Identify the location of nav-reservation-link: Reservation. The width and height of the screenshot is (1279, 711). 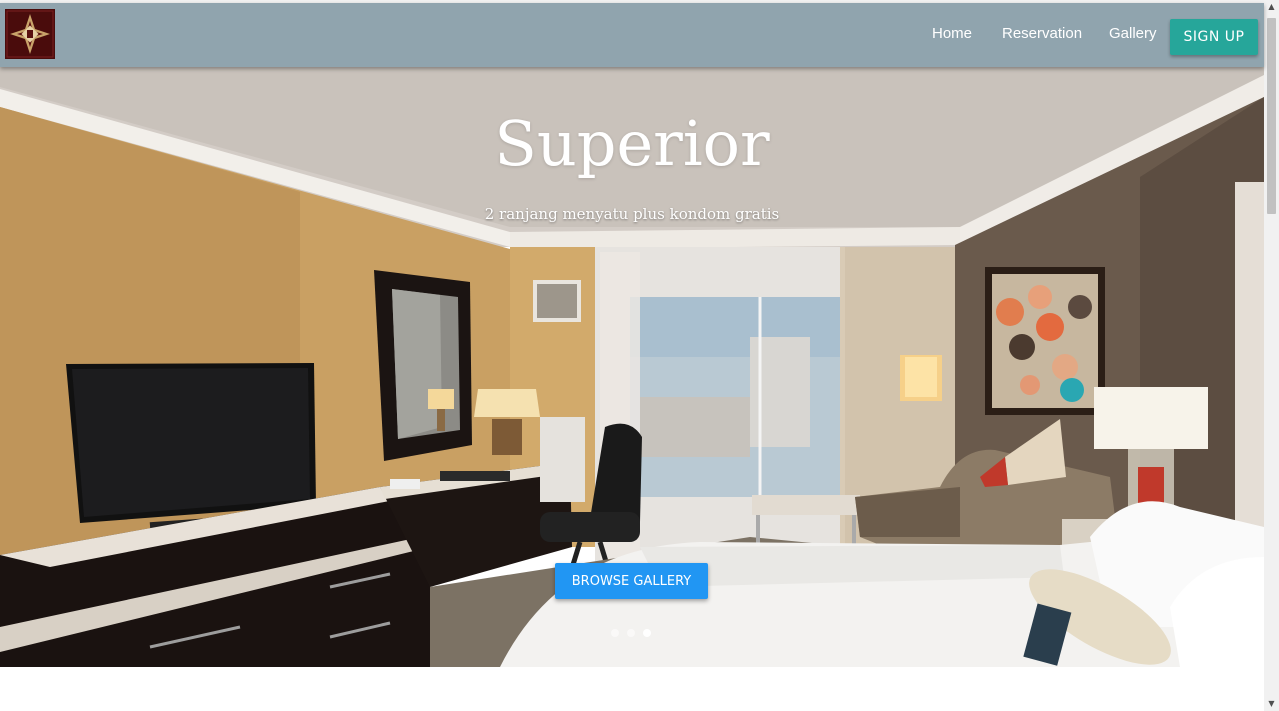
(1042, 33).